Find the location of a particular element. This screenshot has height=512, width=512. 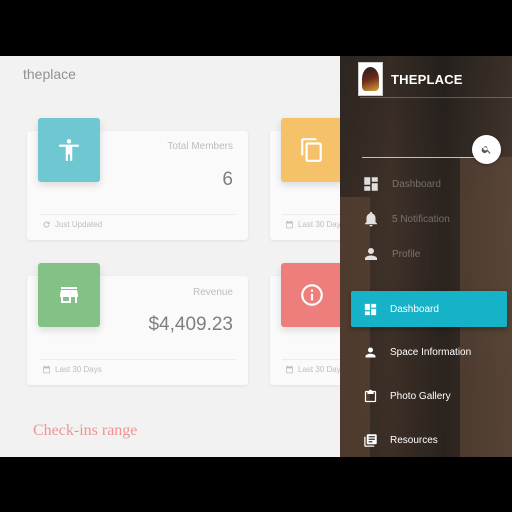

nav-item-label: Space Information is located at coordinates (431, 352).